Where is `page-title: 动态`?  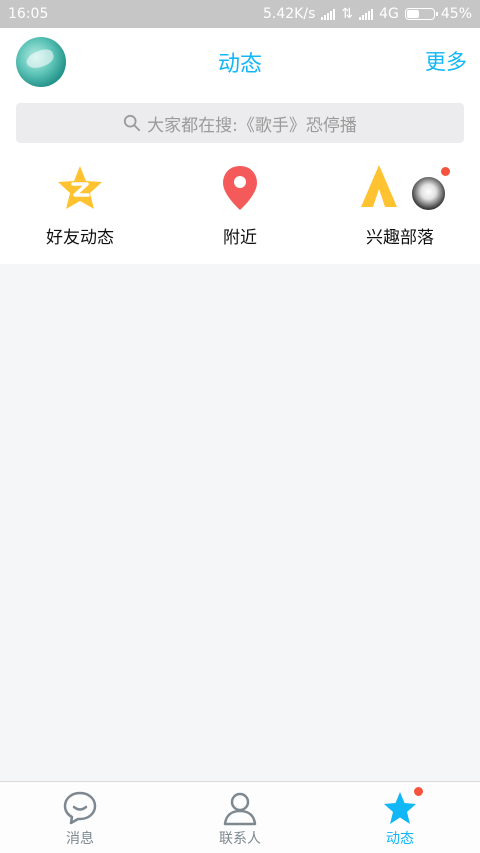
page-title: 动态 is located at coordinates (239, 64).